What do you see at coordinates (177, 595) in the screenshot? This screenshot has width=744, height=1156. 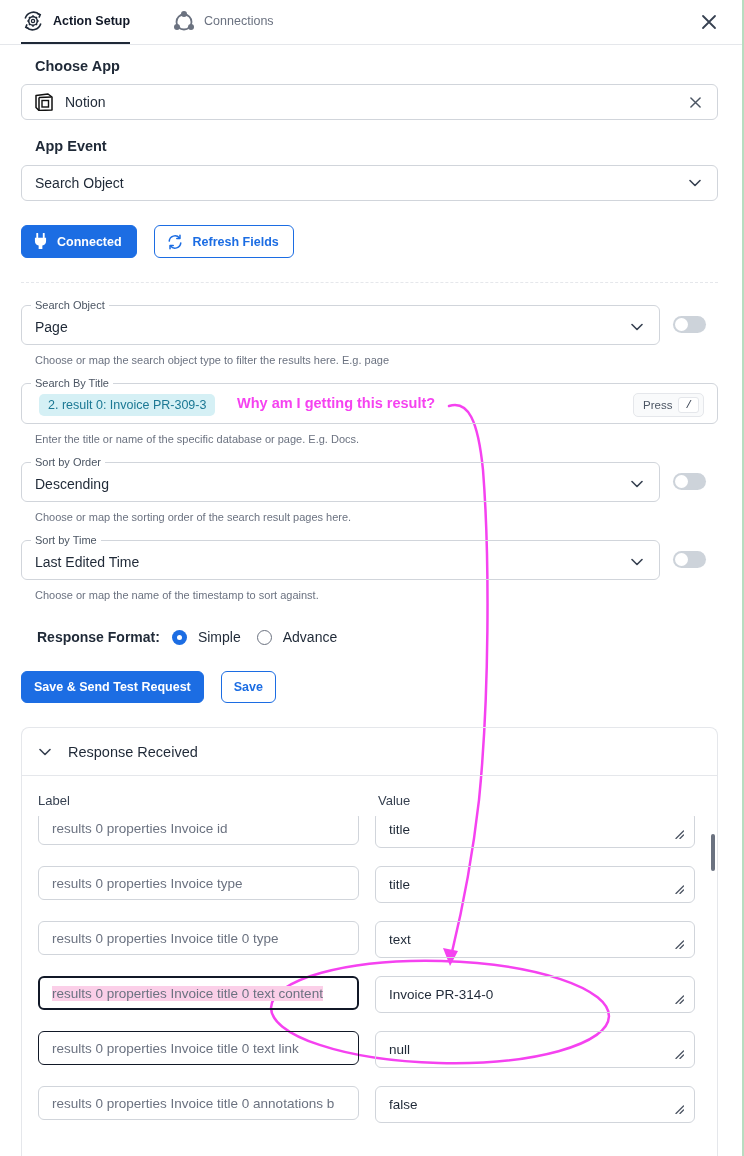 I see `help-text: Choose or map the name of the timestamp to sort against.` at bounding box center [177, 595].